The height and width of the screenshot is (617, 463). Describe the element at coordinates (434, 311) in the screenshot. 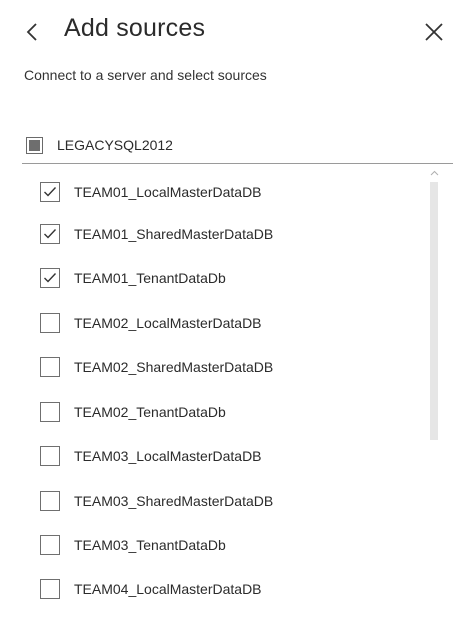

I see `scrollbar-thumb` at that location.